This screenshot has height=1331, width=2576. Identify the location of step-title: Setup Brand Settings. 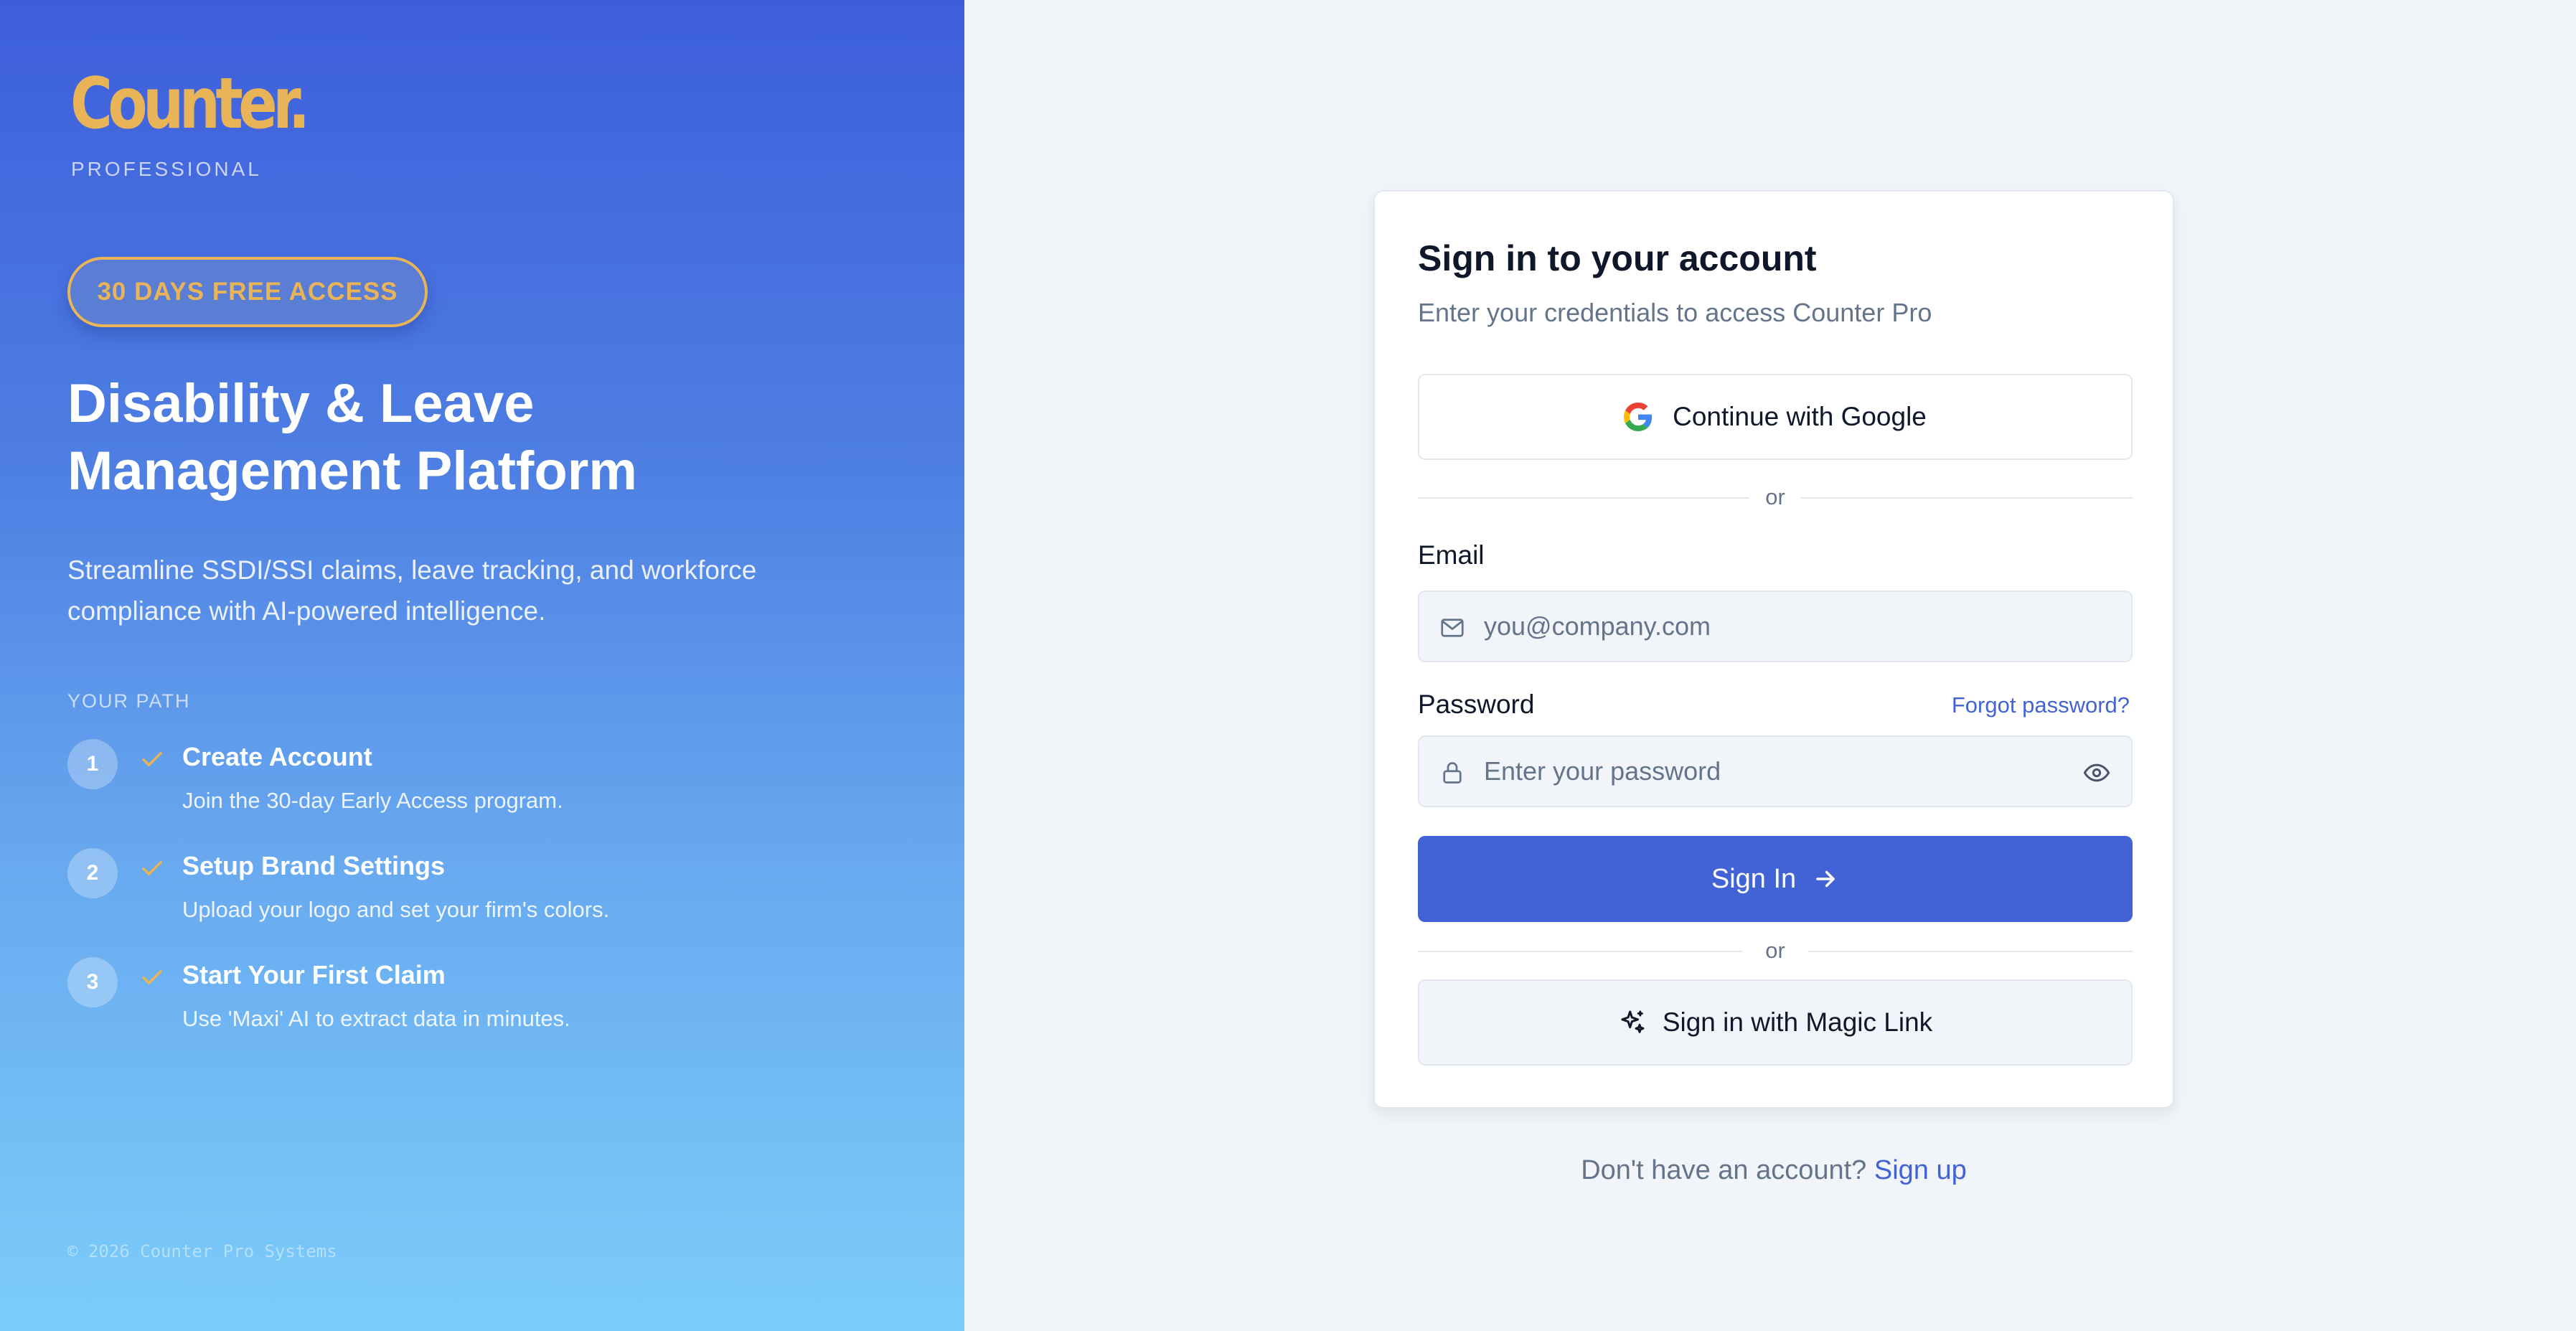
(314, 865).